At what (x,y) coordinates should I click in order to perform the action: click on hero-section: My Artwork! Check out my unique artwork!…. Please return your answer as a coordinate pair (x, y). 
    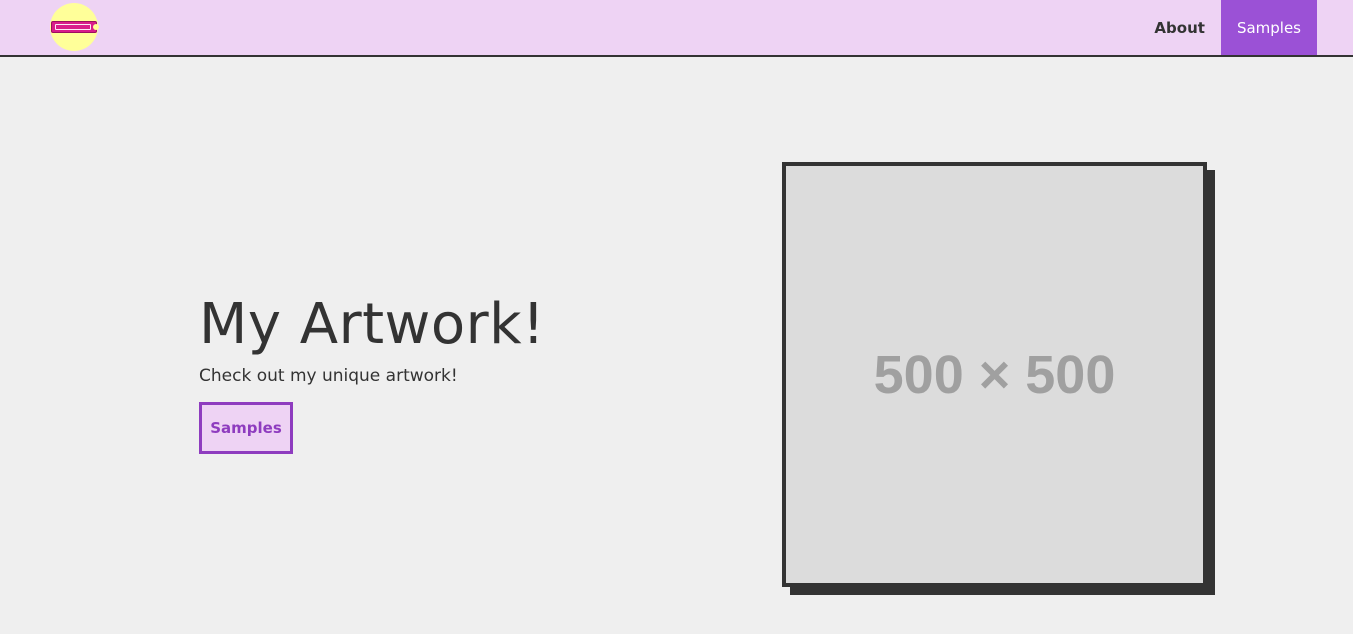
    Looking at the image, I should click on (372, 372).